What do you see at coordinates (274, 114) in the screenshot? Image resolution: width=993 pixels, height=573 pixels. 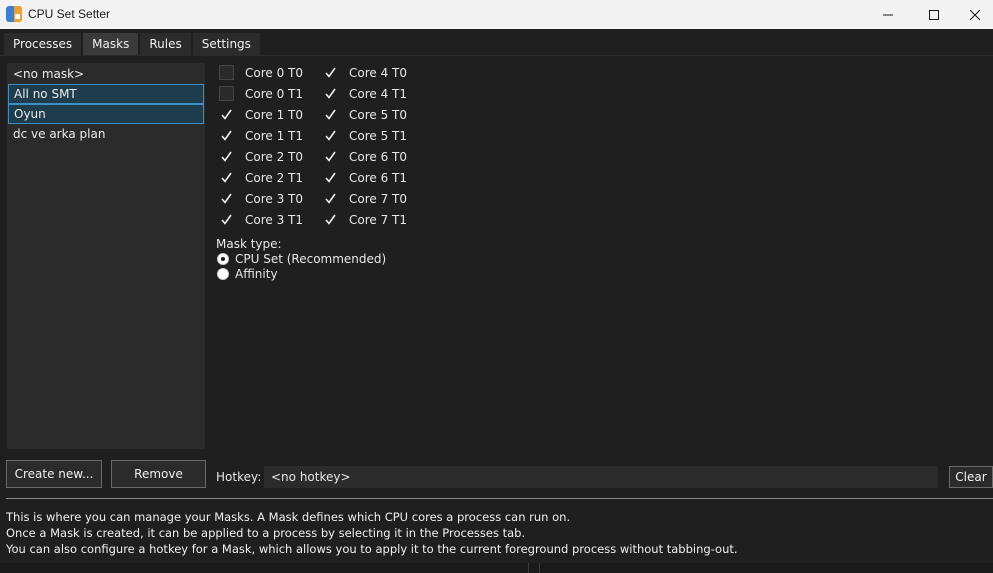 I see `core-label: Core 1 T0` at bounding box center [274, 114].